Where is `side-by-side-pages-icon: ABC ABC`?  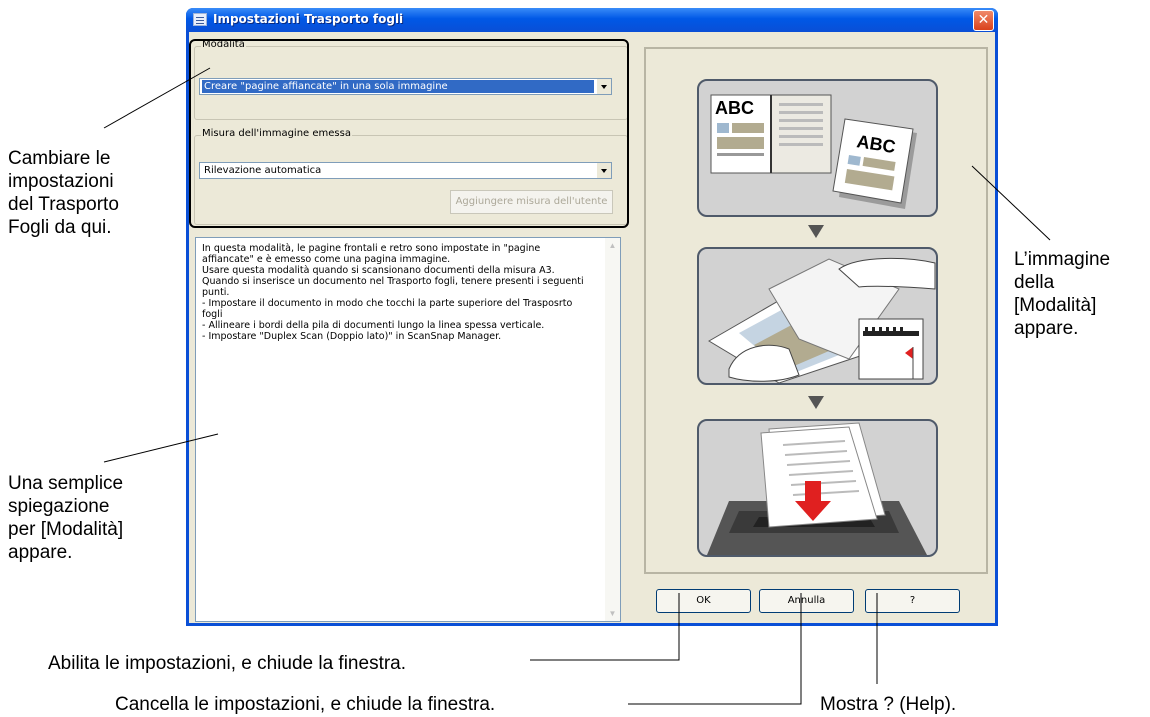 side-by-side-pages-icon: ABC ABC is located at coordinates (813, 151).